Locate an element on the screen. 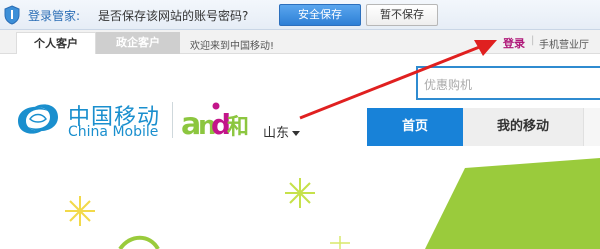  welcome-text: 欢迎来到中国移动! is located at coordinates (232, 46).